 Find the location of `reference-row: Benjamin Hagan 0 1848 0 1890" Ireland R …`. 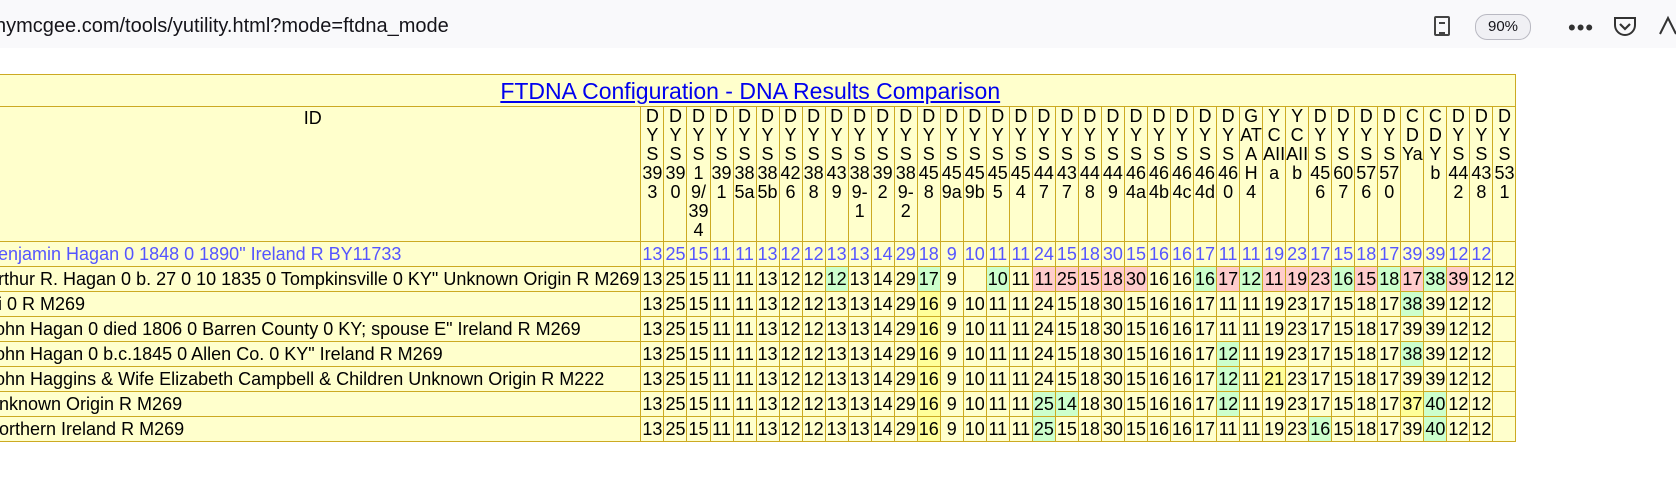

reference-row: Benjamin Hagan 0 1848 0 1890" Ireland R … is located at coordinates (758, 254).